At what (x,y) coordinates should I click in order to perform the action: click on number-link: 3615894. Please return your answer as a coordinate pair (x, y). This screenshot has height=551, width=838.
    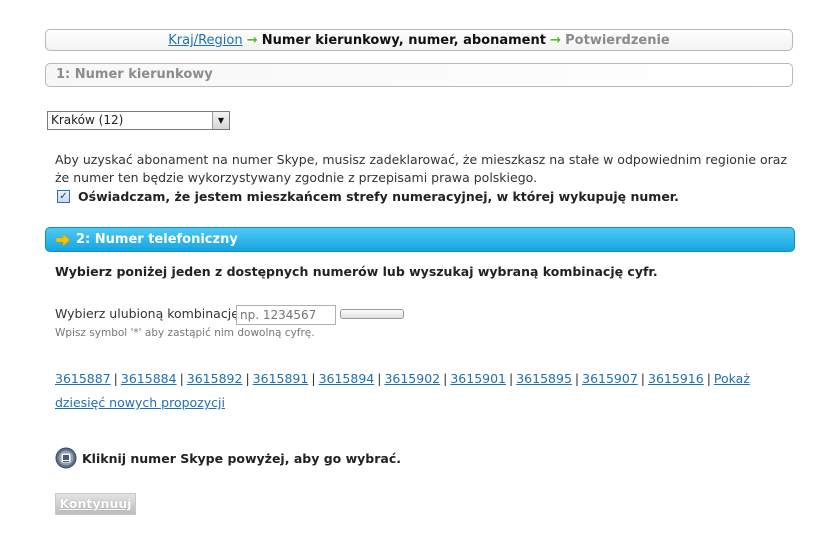
    Looking at the image, I should click on (347, 378).